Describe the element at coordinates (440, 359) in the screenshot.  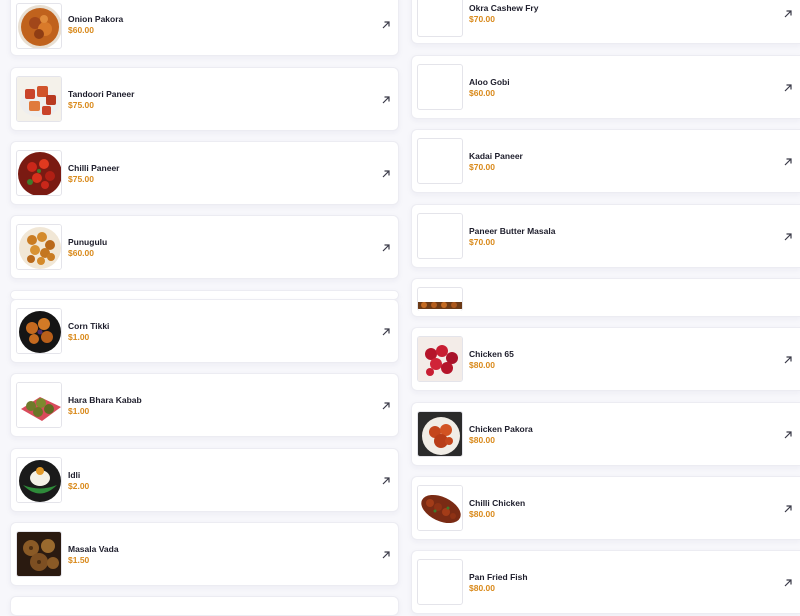
I see `chicken-65-image` at that location.